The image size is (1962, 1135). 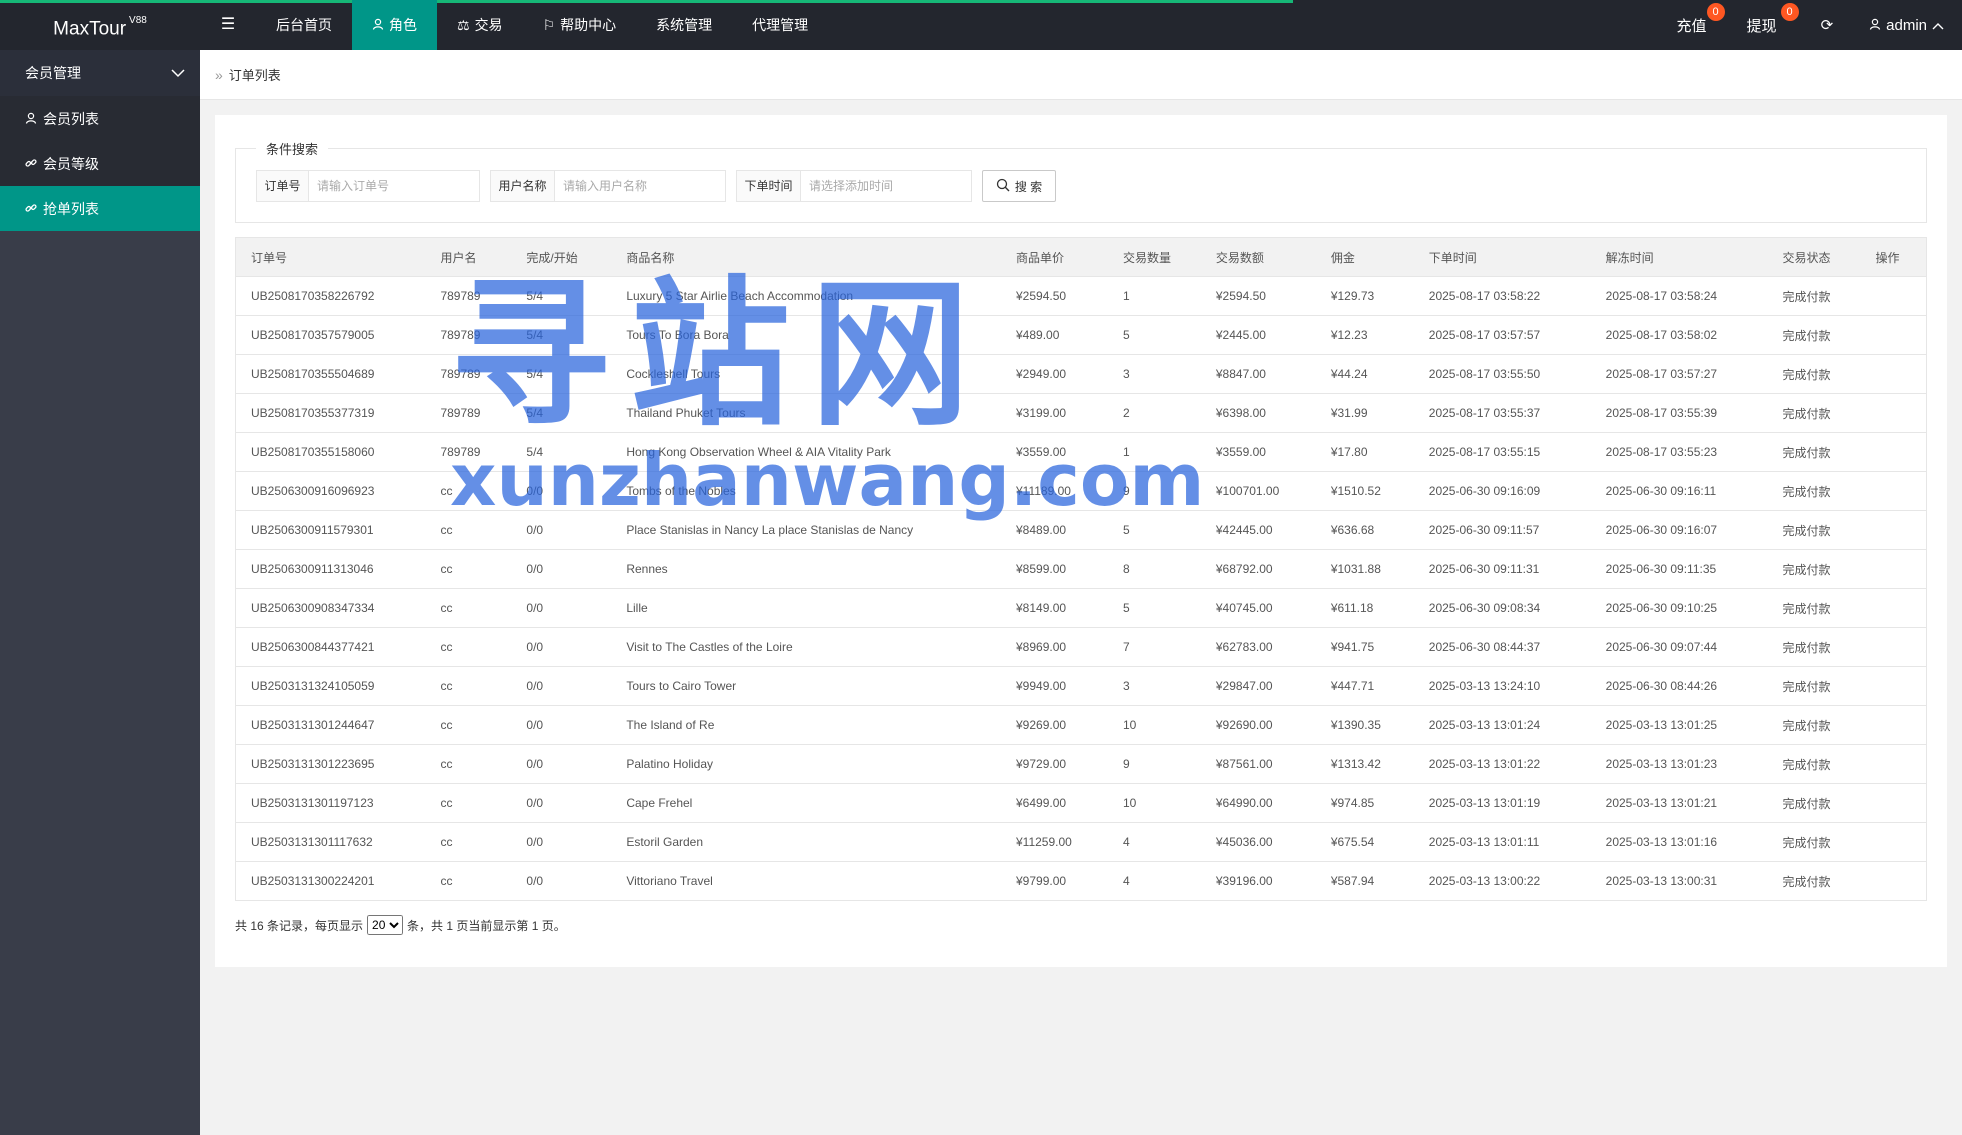 I want to click on sidebar-group-members: 会员管理, so click(x=100, y=73).